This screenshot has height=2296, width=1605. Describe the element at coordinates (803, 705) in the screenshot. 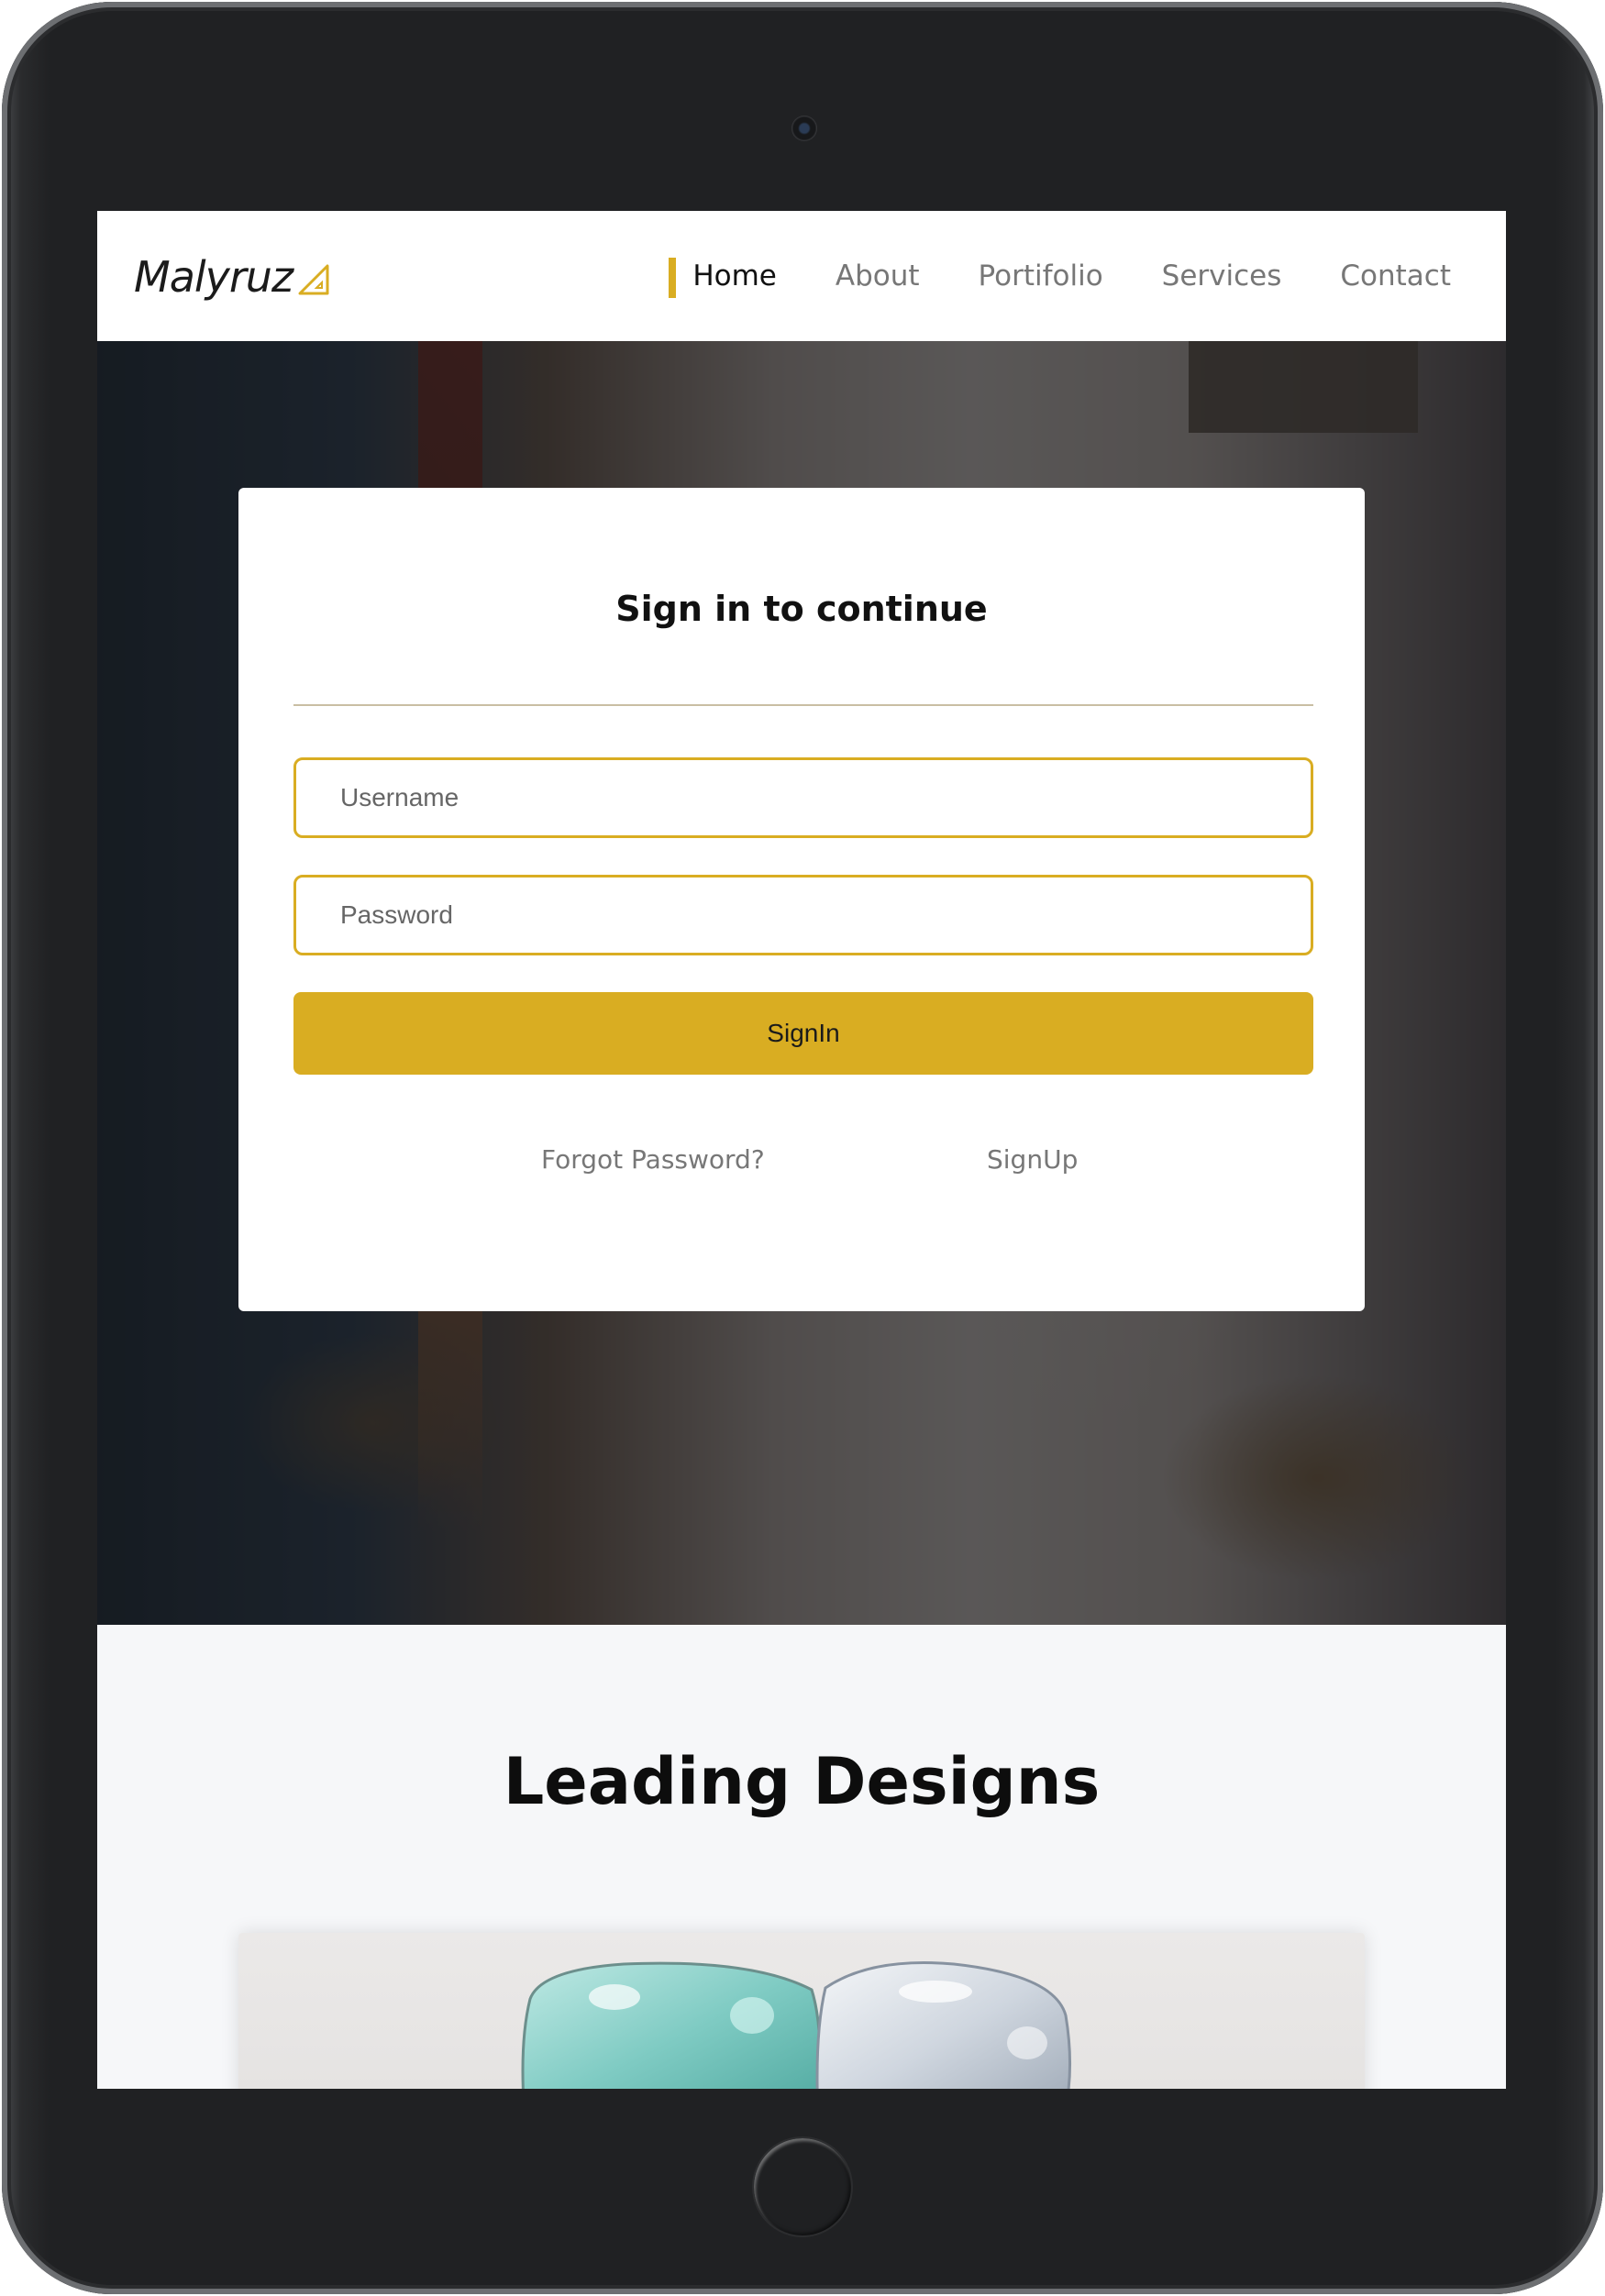

I see `signin-divider` at that location.